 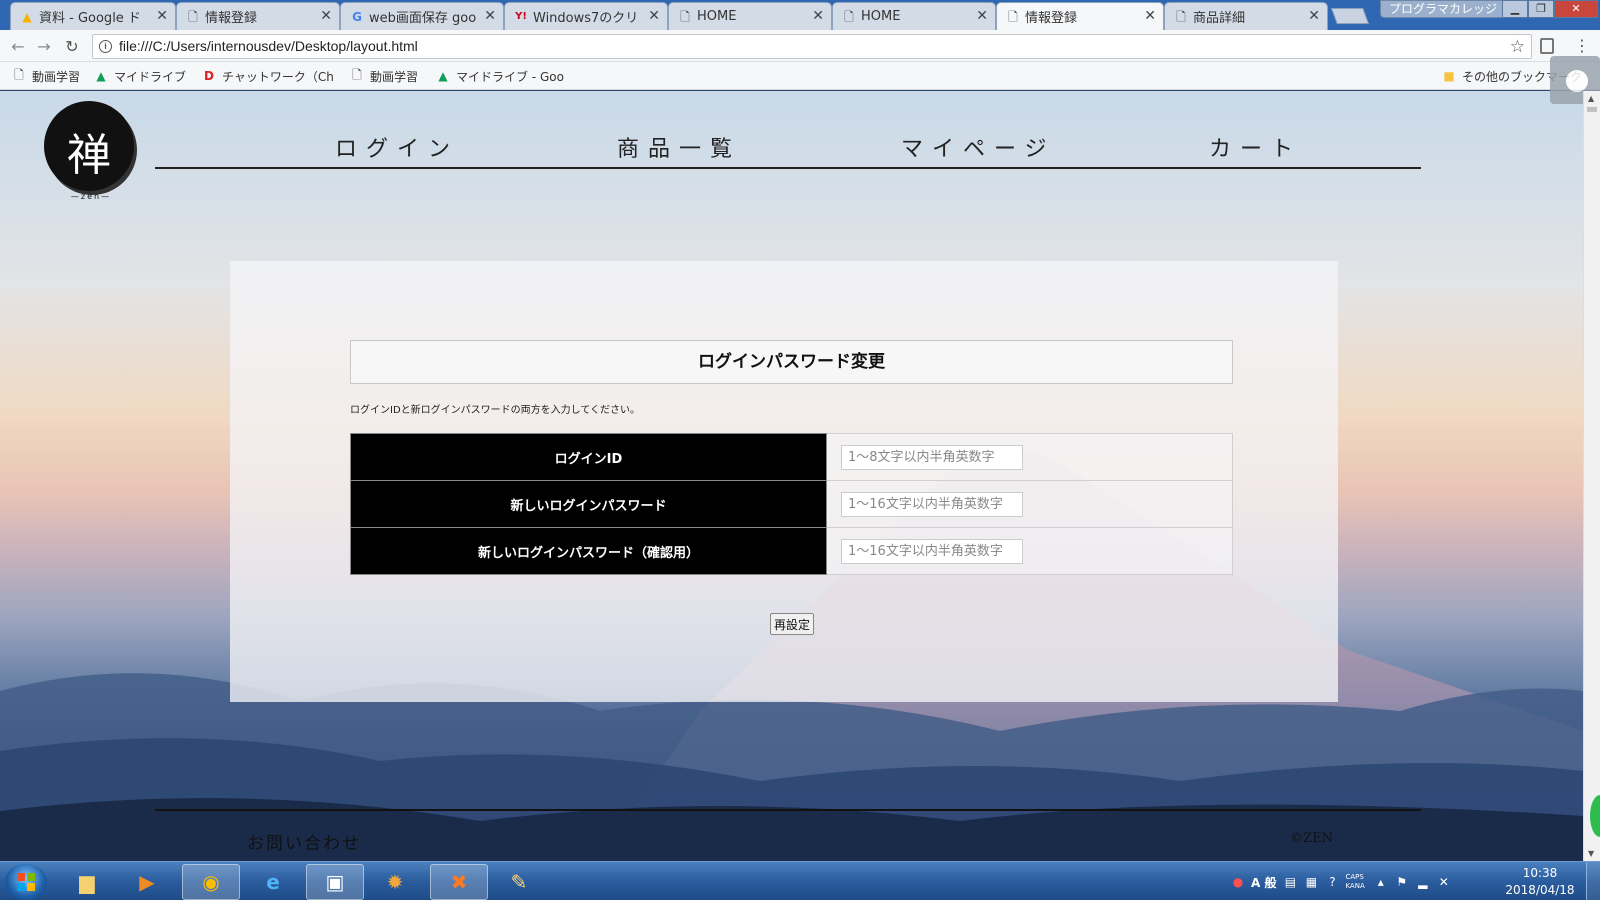 I want to click on footer-contact-link: お問い合わせ, so click(x=304, y=841).